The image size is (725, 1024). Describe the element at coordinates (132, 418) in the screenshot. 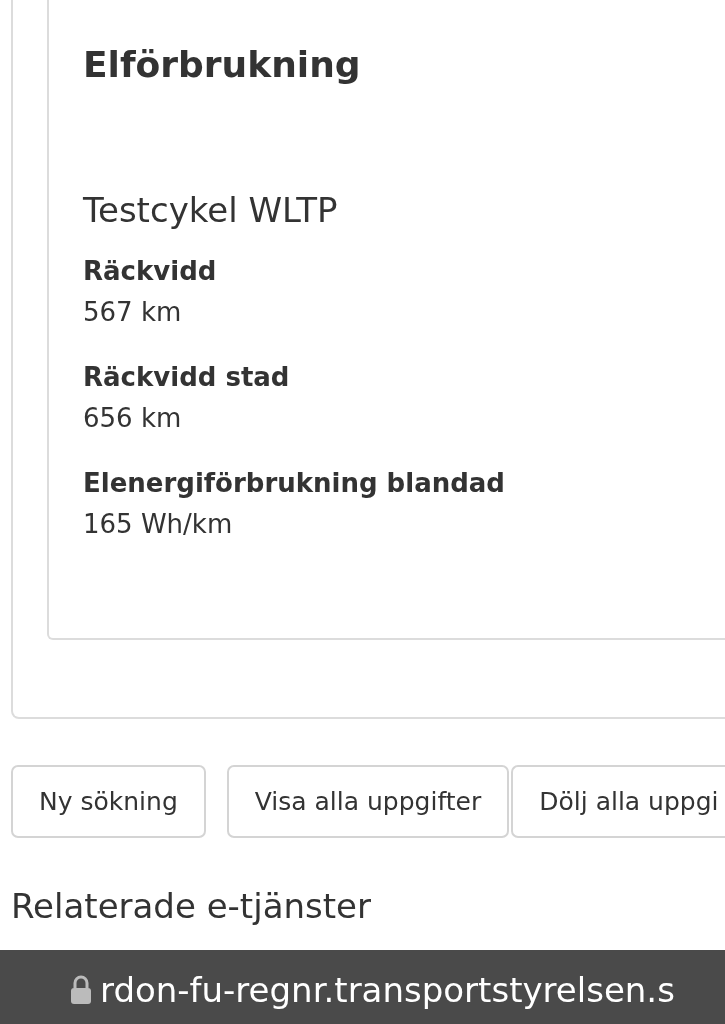

I see `field-value: 656 km` at that location.